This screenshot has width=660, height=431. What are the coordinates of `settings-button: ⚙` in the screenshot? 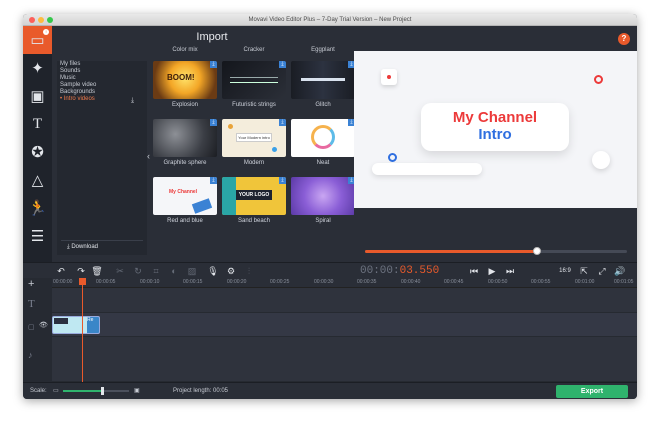 It's located at (231, 271).